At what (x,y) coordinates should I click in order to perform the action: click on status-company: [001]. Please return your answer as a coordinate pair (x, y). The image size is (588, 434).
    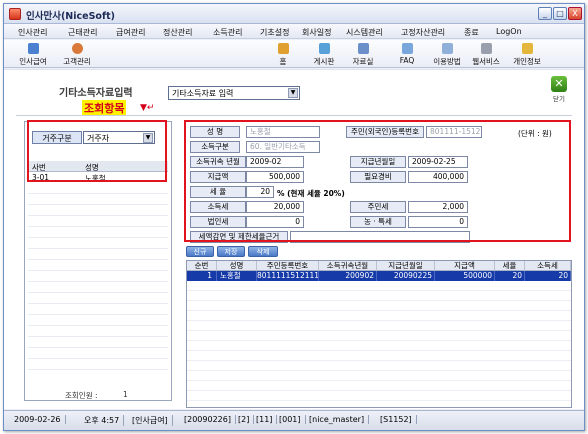
    Looking at the image, I should click on (290, 419).